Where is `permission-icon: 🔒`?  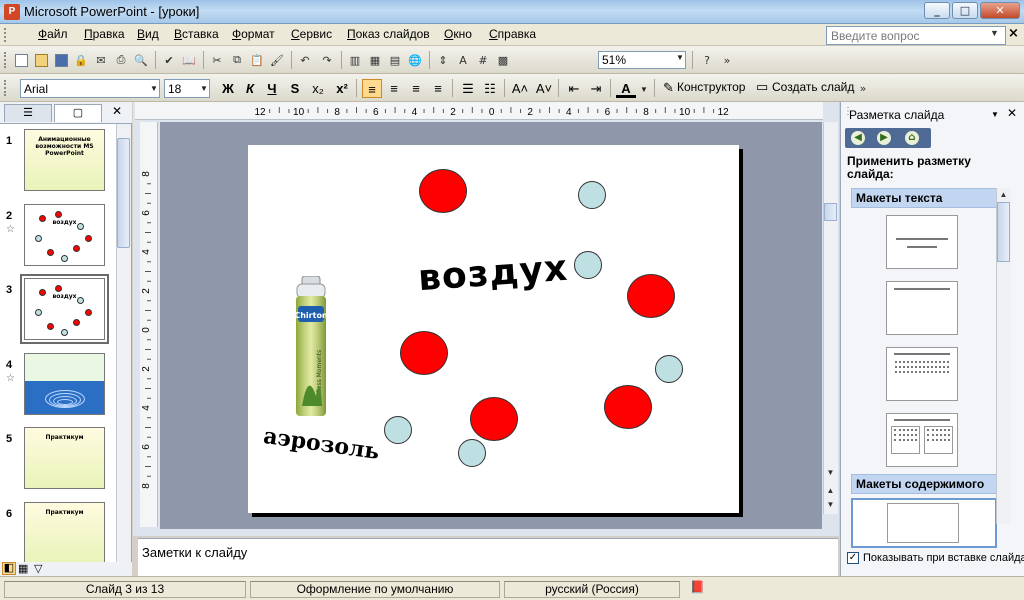 permission-icon: 🔒 is located at coordinates (81, 60).